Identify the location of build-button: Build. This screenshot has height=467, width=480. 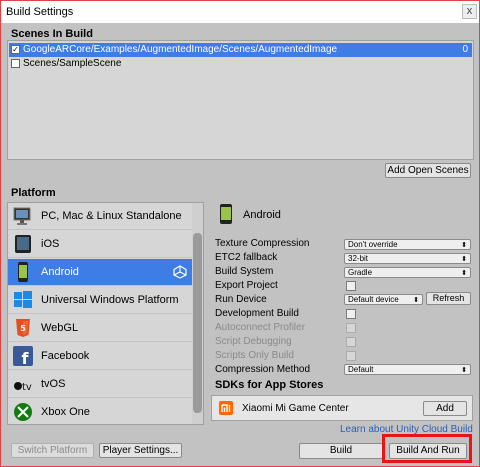
(341, 451).